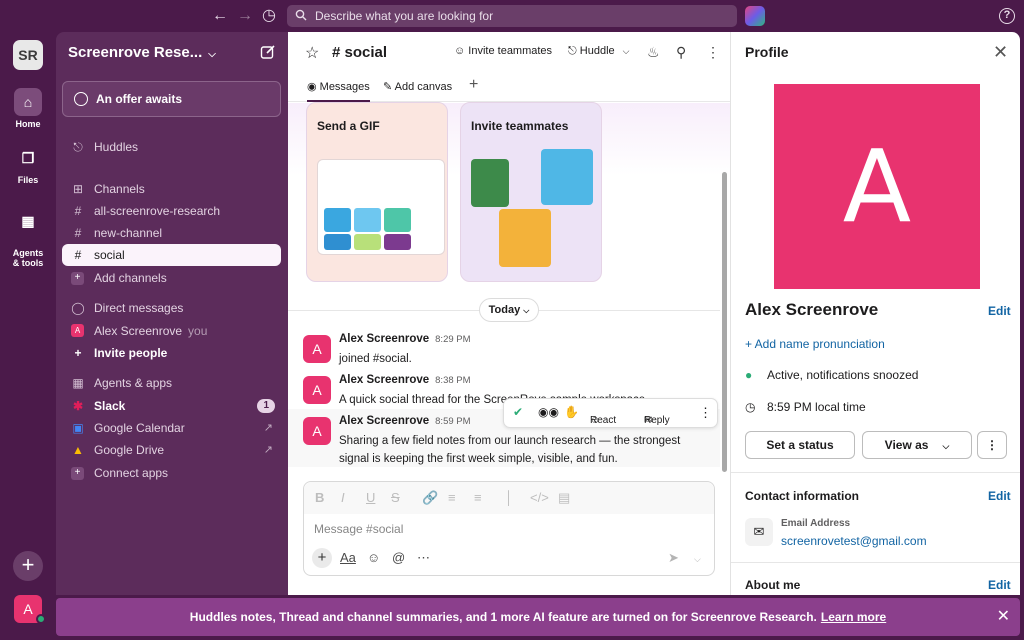  Describe the element at coordinates (423, 558) in the screenshot. I see `more-horizontal-icon: ⋯` at that location.